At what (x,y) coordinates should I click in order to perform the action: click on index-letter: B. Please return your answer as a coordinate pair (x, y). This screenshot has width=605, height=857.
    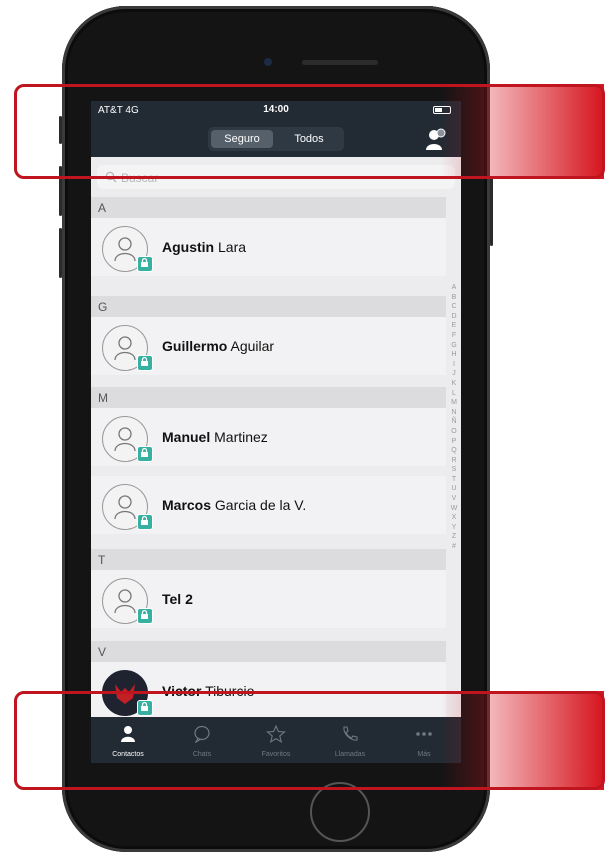
    Looking at the image, I should click on (454, 298).